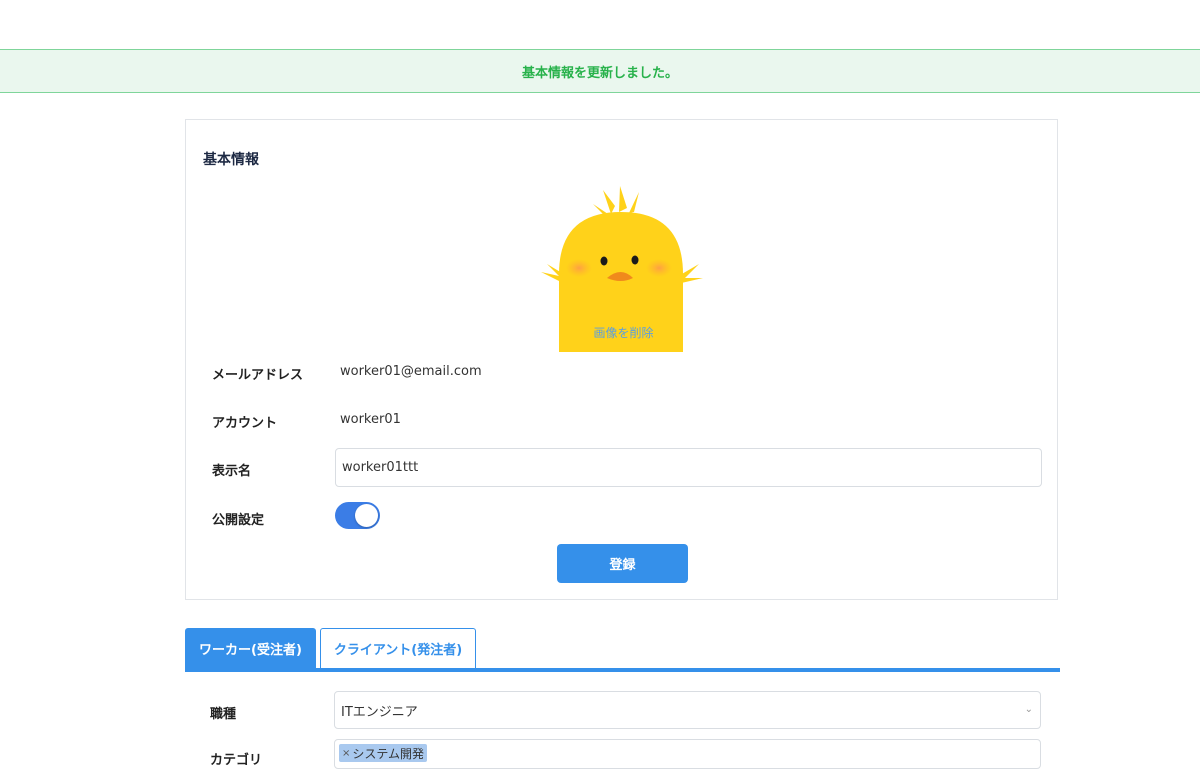 This screenshot has height=769, width=1200. I want to click on occupation-value: ITエンジニア, so click(379, 712).